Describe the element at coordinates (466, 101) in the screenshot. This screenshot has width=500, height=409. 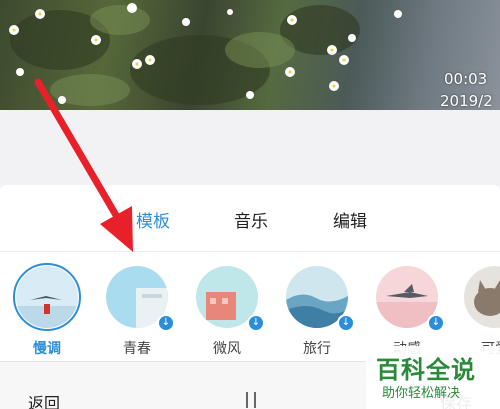
I see `photo-date-stamp: 2019/2` at that location.